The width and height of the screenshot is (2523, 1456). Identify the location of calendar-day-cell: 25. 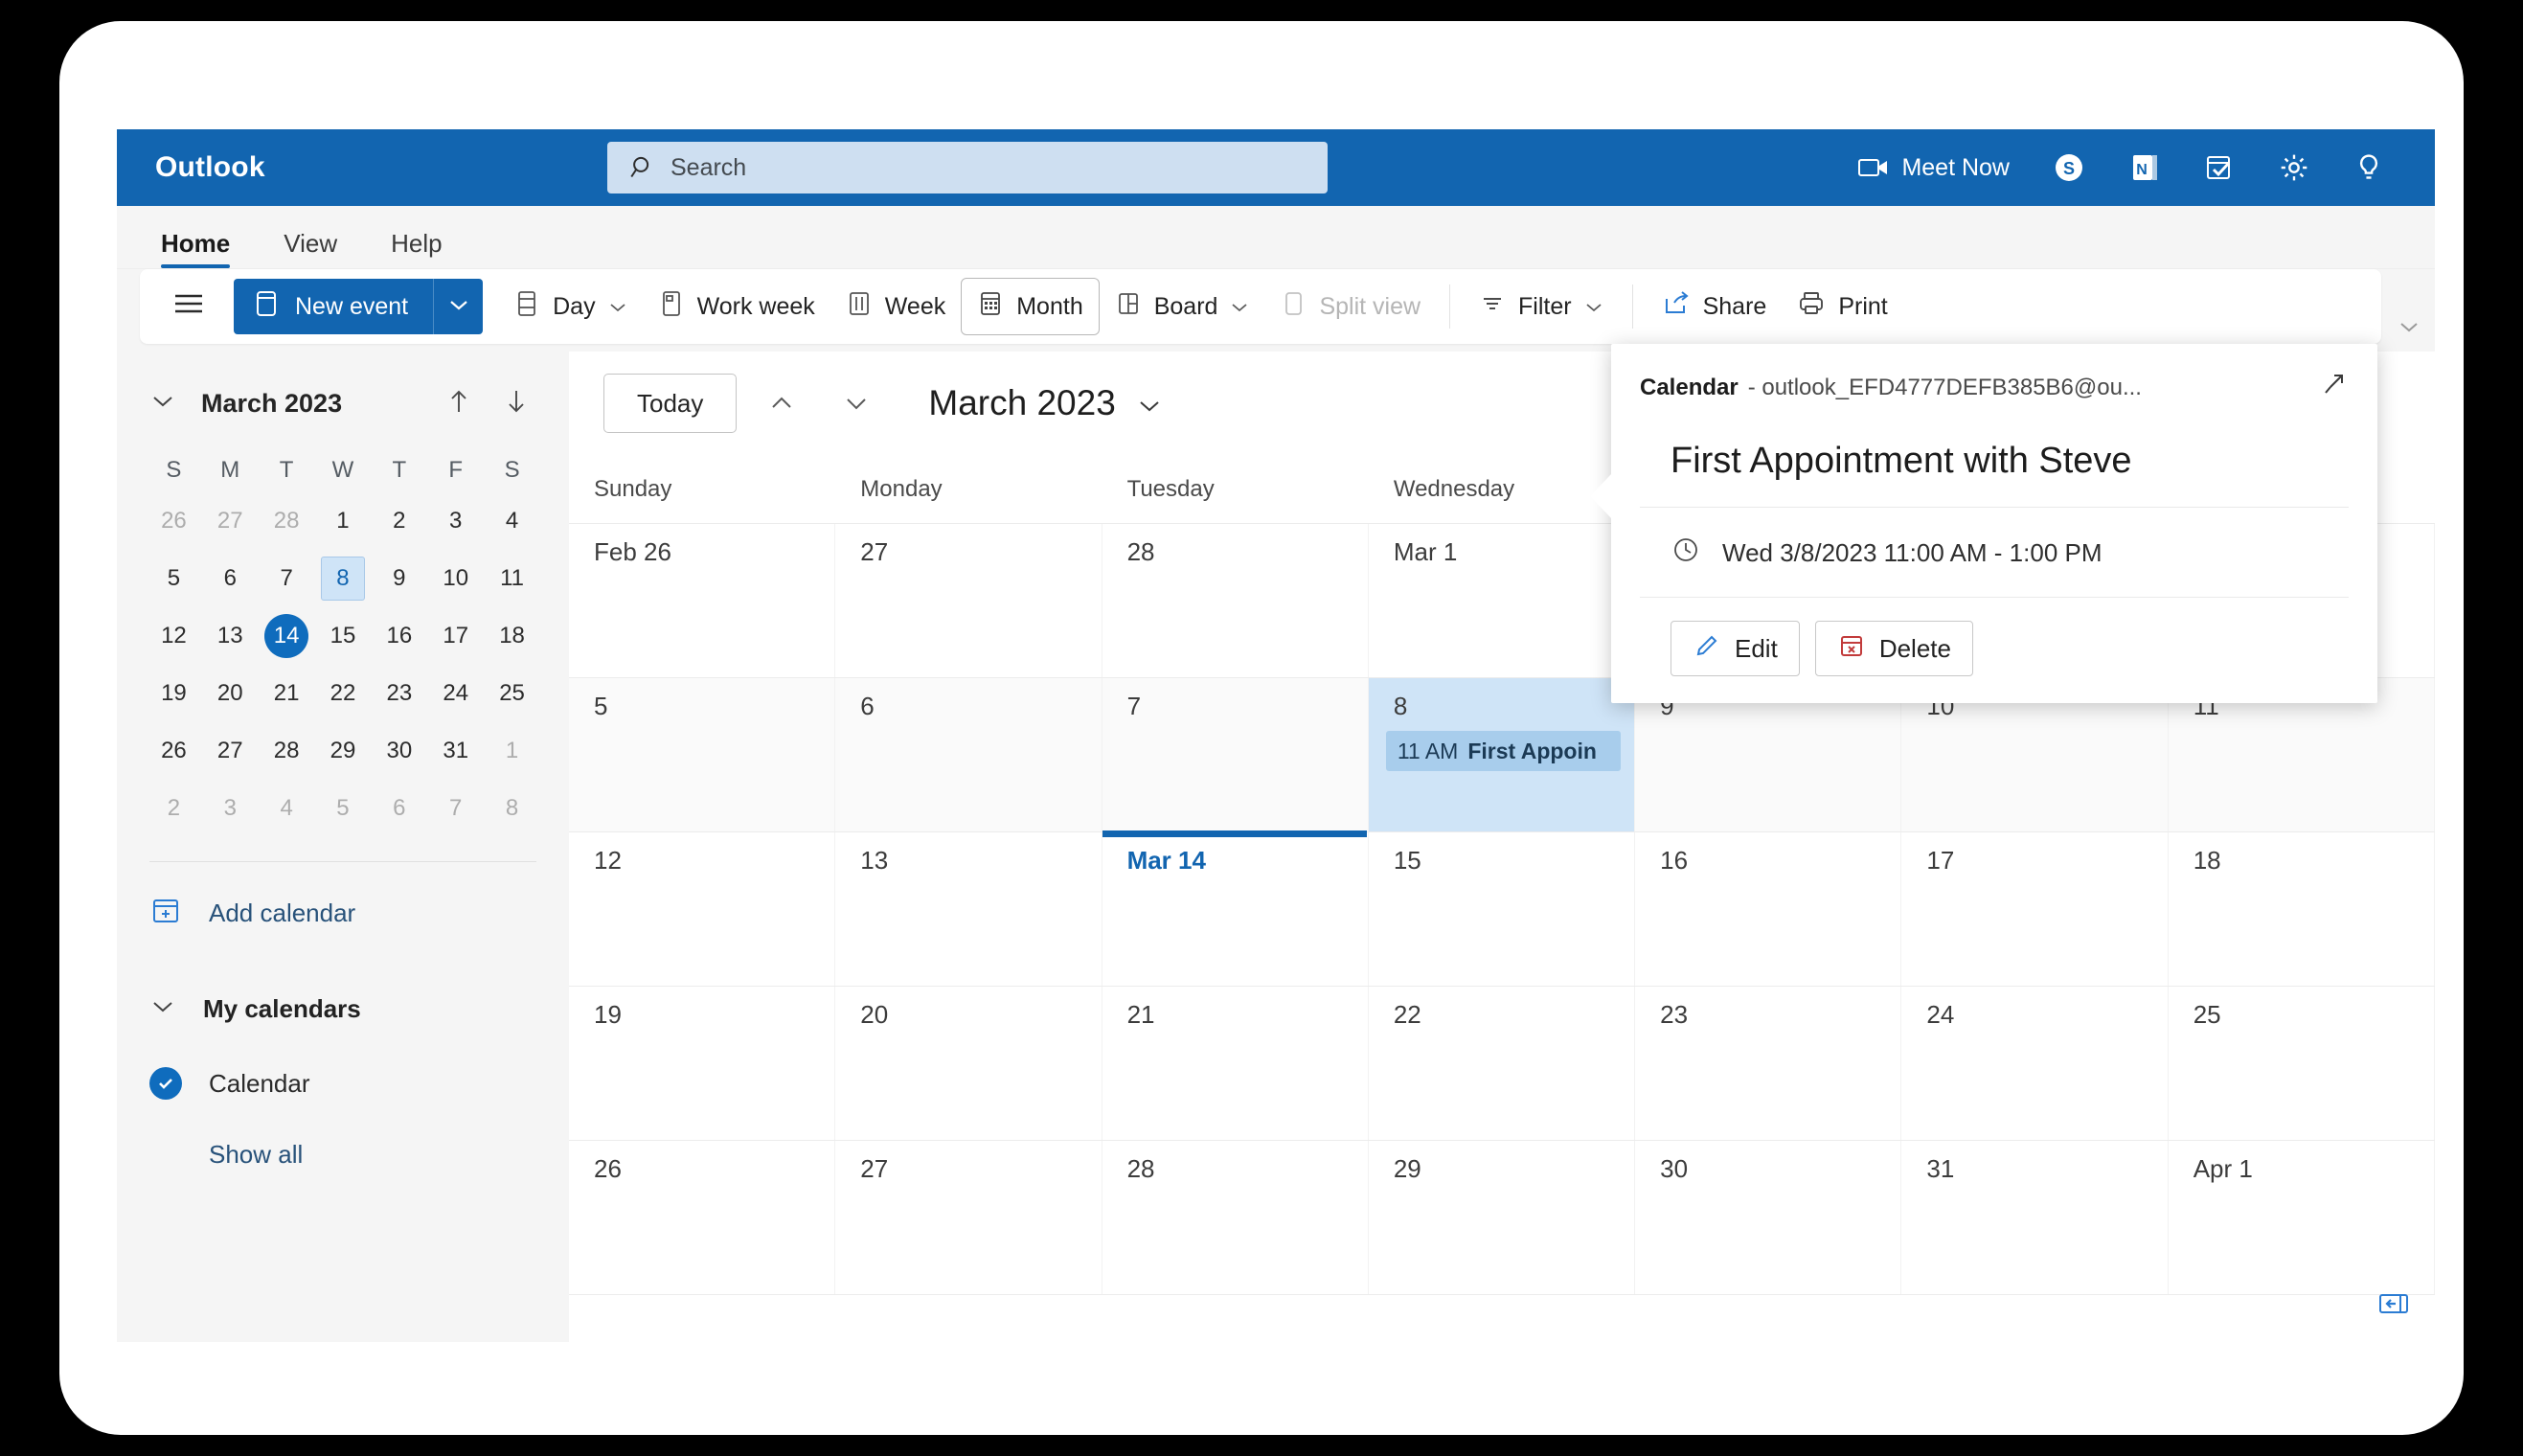
(2302, 1063).